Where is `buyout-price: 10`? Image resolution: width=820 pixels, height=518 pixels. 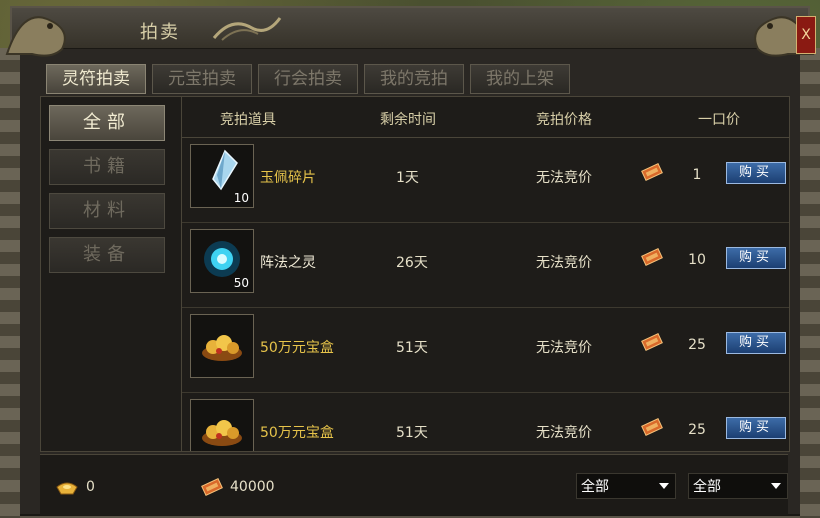 buyout-price: 10 is located at coordinates (697, 260).